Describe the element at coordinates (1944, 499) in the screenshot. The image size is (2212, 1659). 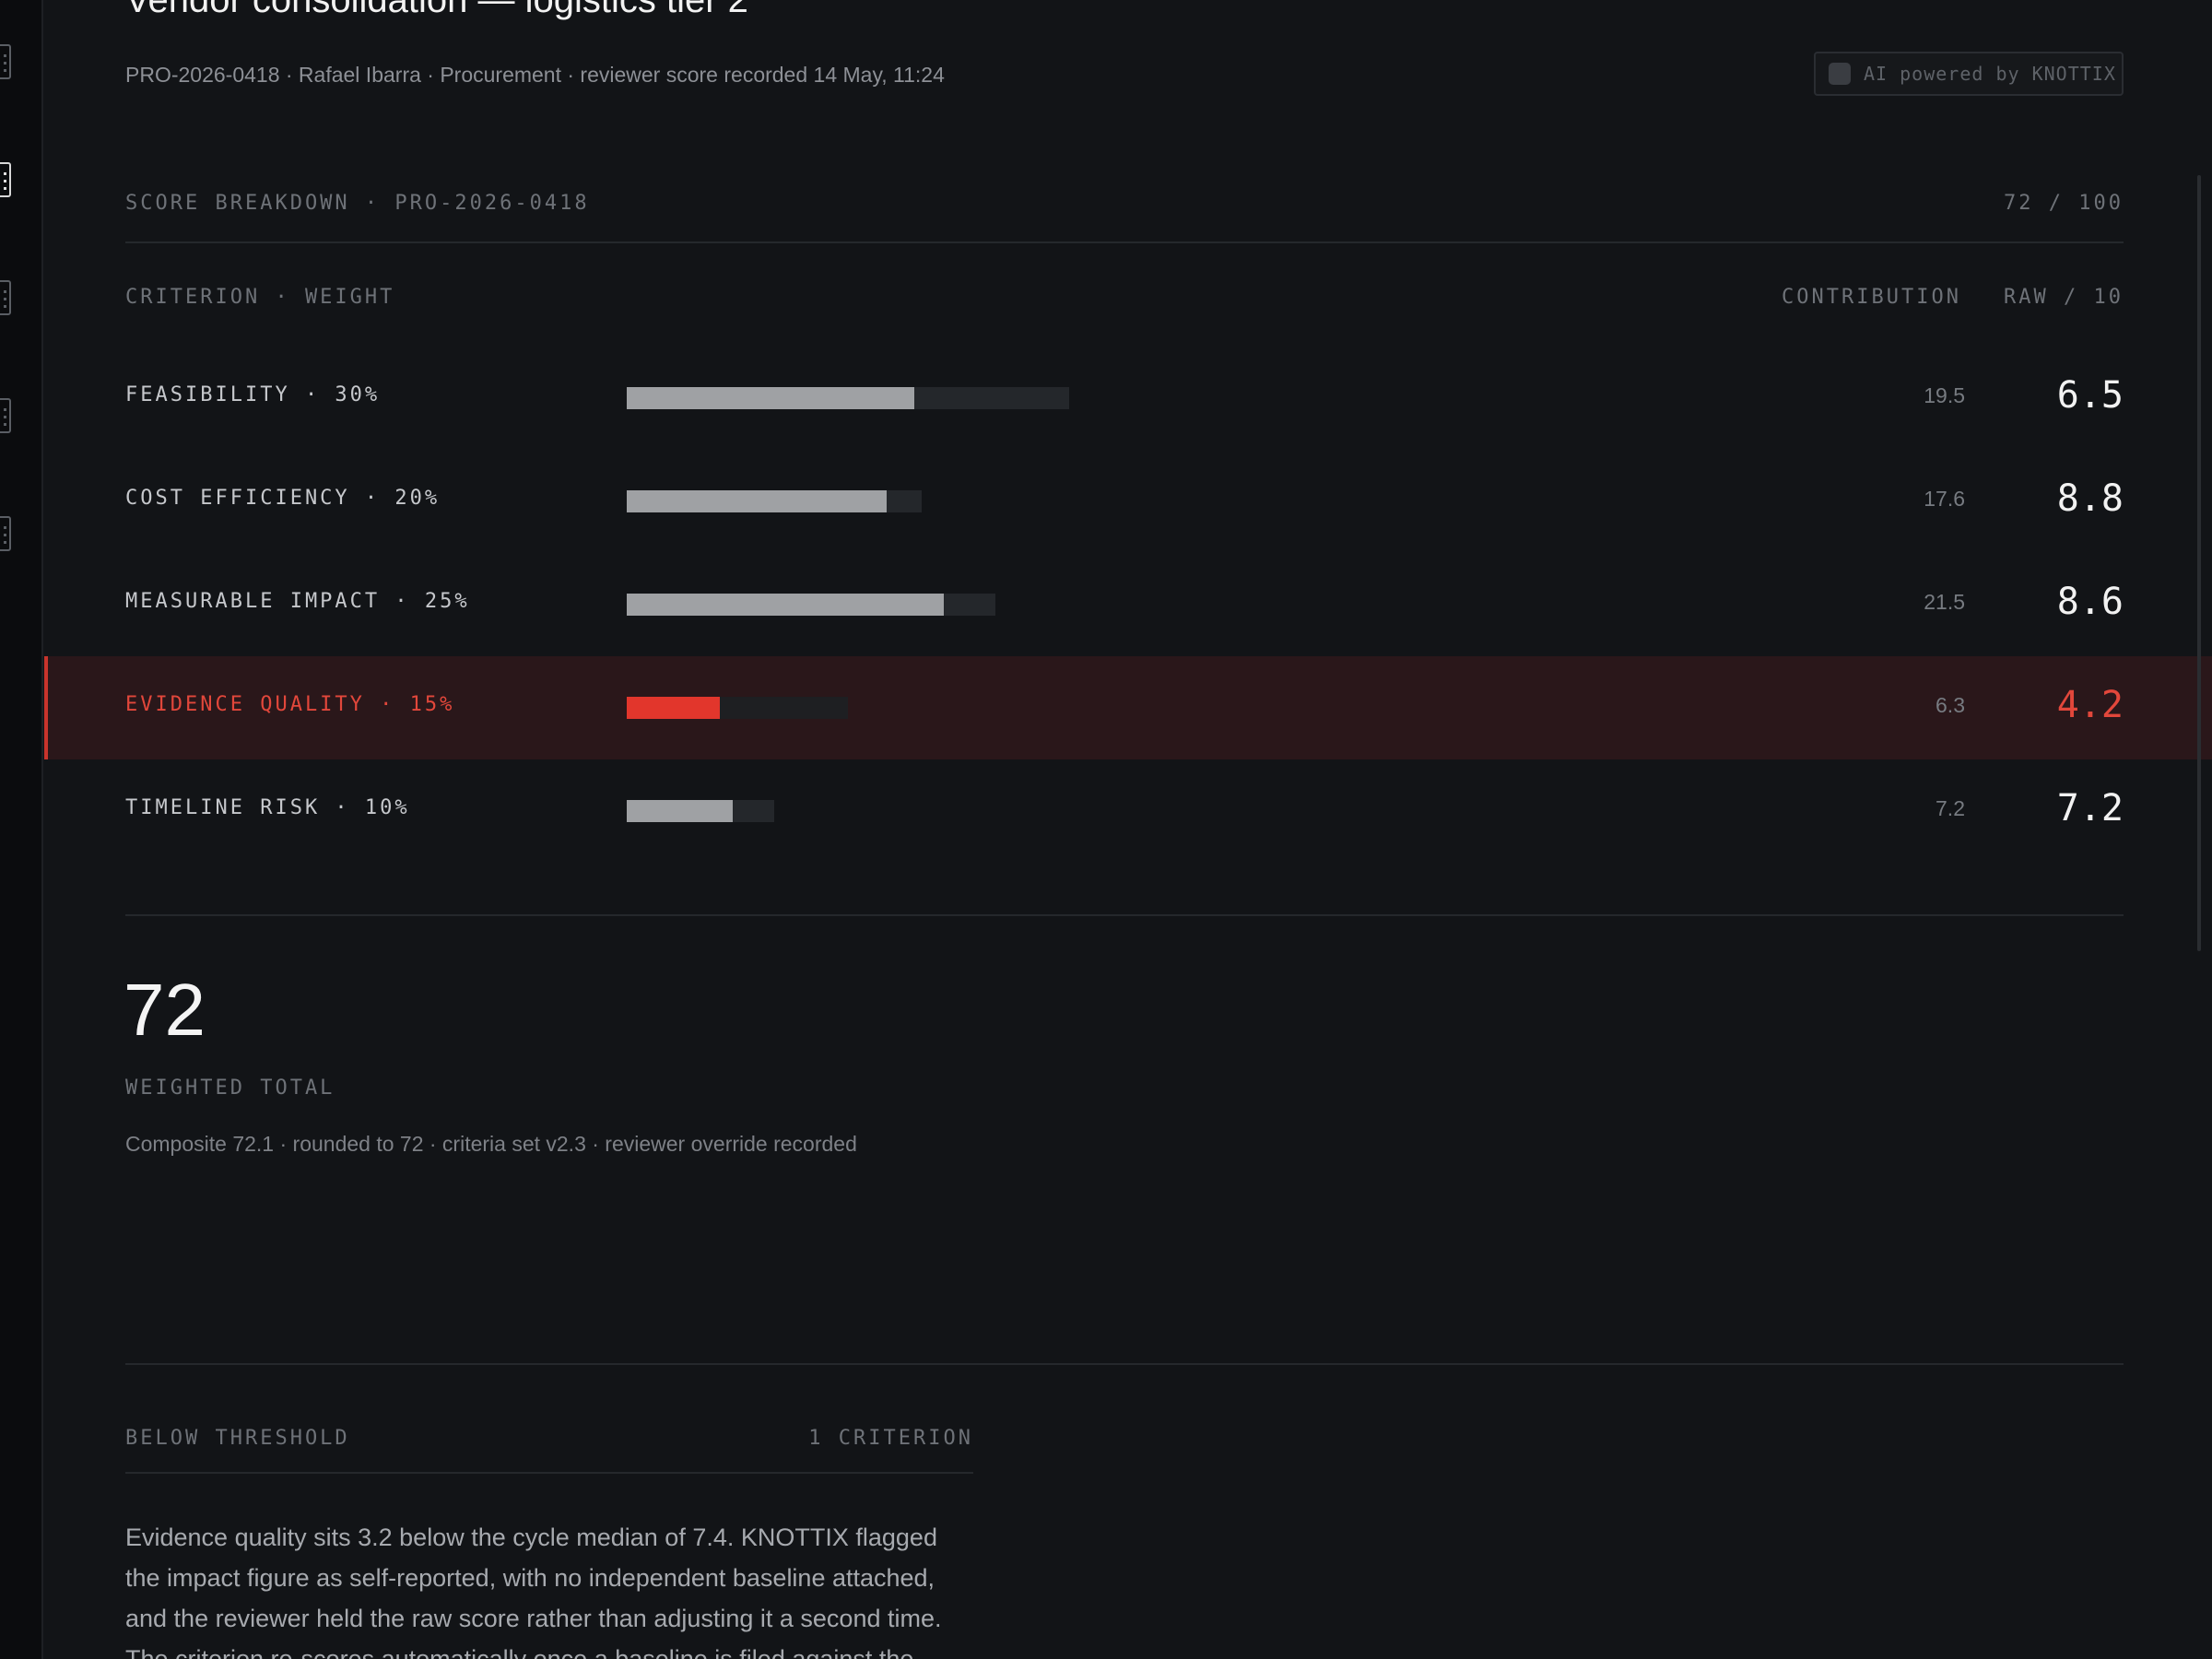
I see `criterion-contribution: 17.6` at that location.